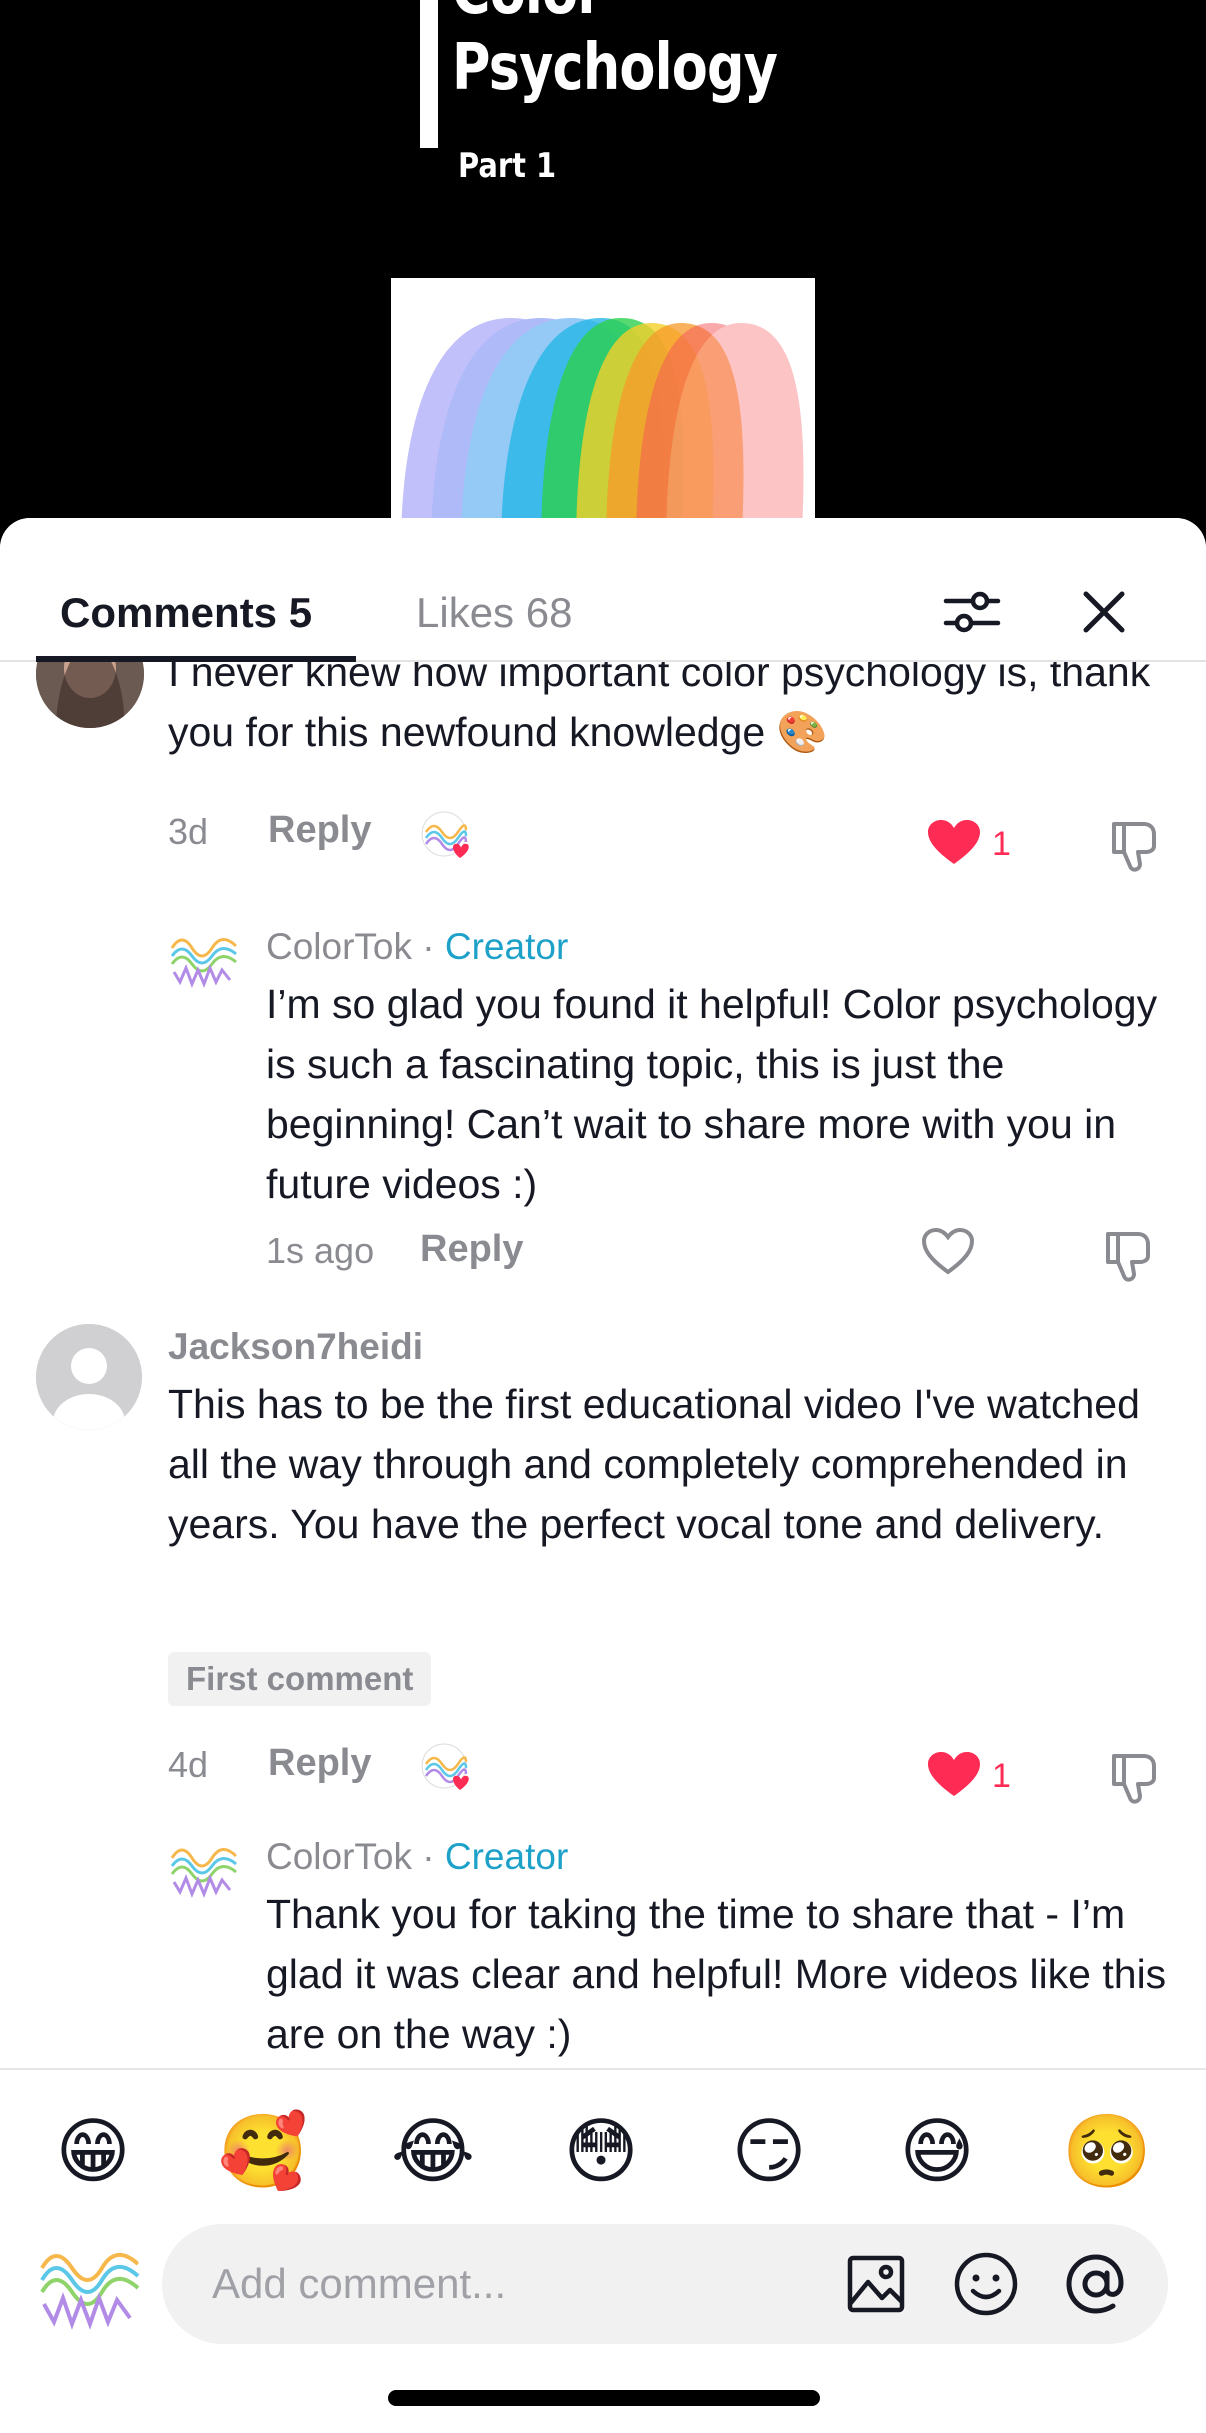 This screenshot has width=1206, height=2433. What do you see at coordinates (188, 831) in the screenshot?
I see `comment-age: 3d` at bounding box center [188, 831].